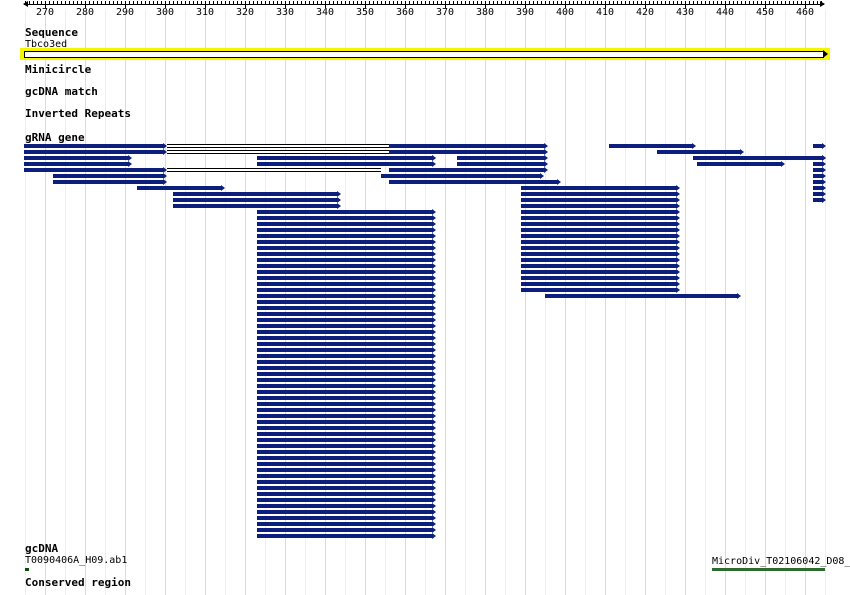 This screenshot has width=850, height=595. I want to click on gcdna-right-feature, so click(768, 569).